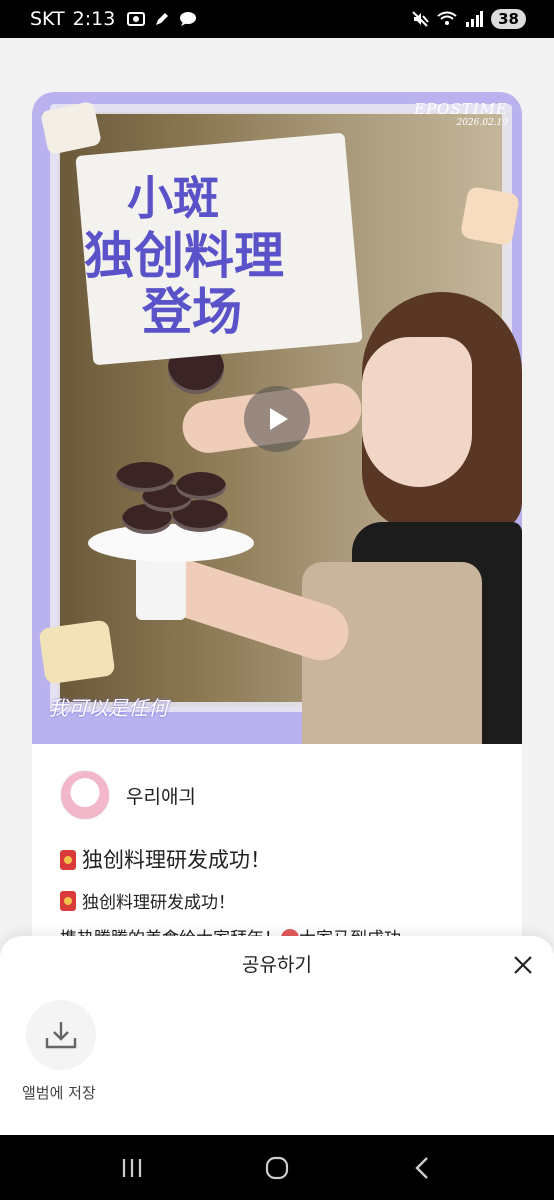 This screenshot has height=1200, width=554. I want to click on cake-stand, so click(161, 587).